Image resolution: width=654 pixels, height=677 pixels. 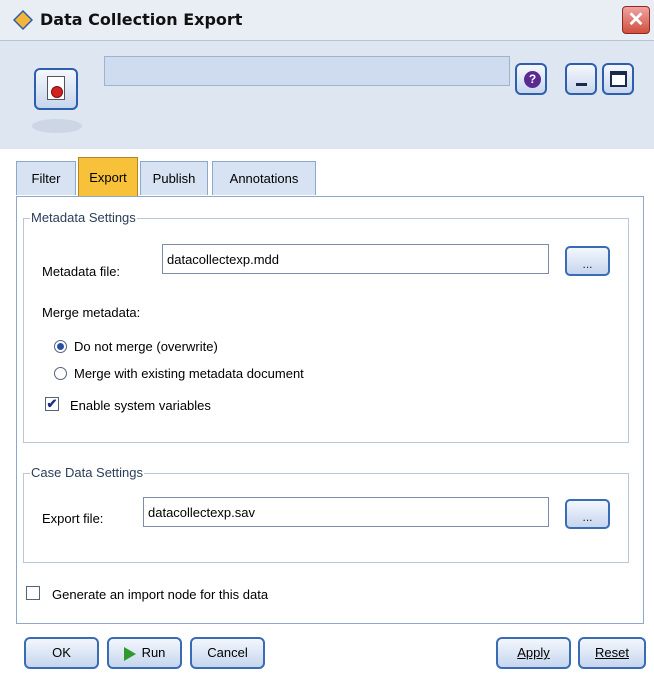 What do you see at coordinates (33, 593) in the screenshot?
I see `generate-import-node-checkbox` at bounding box center [33, 593].